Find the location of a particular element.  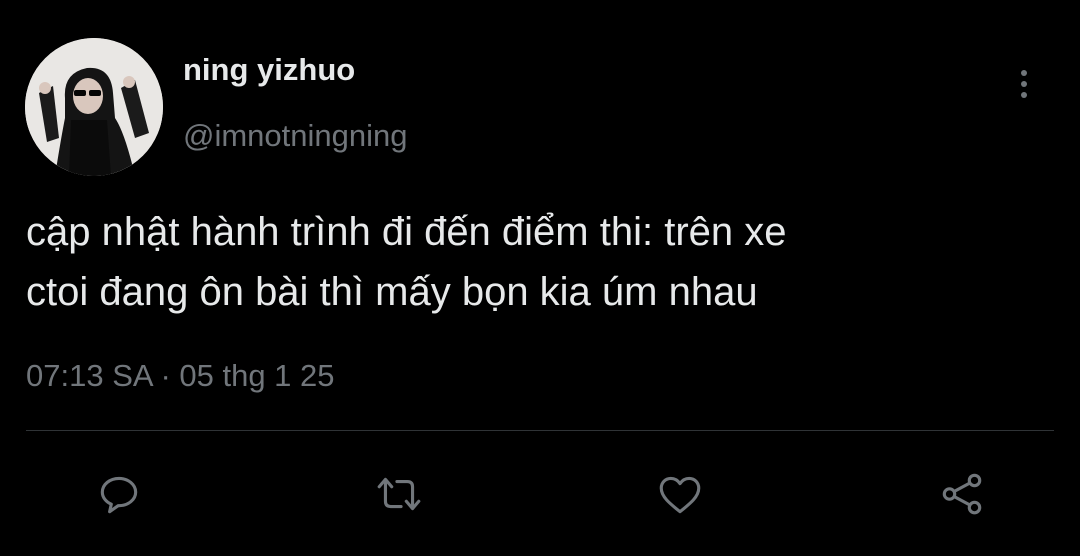

reply-button is located at coordinates (119, 494).